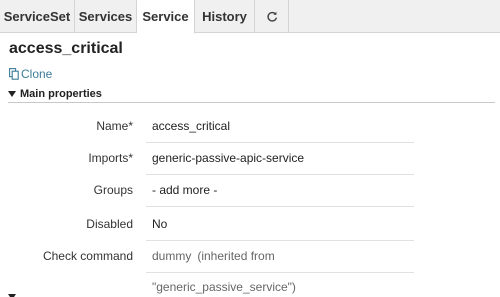 This screenshot has height=297, width=500. What do you see at coordinates (172, 256) in the screenshot?
I see `check-command-value: dummy` at bounding box center [172, 256].